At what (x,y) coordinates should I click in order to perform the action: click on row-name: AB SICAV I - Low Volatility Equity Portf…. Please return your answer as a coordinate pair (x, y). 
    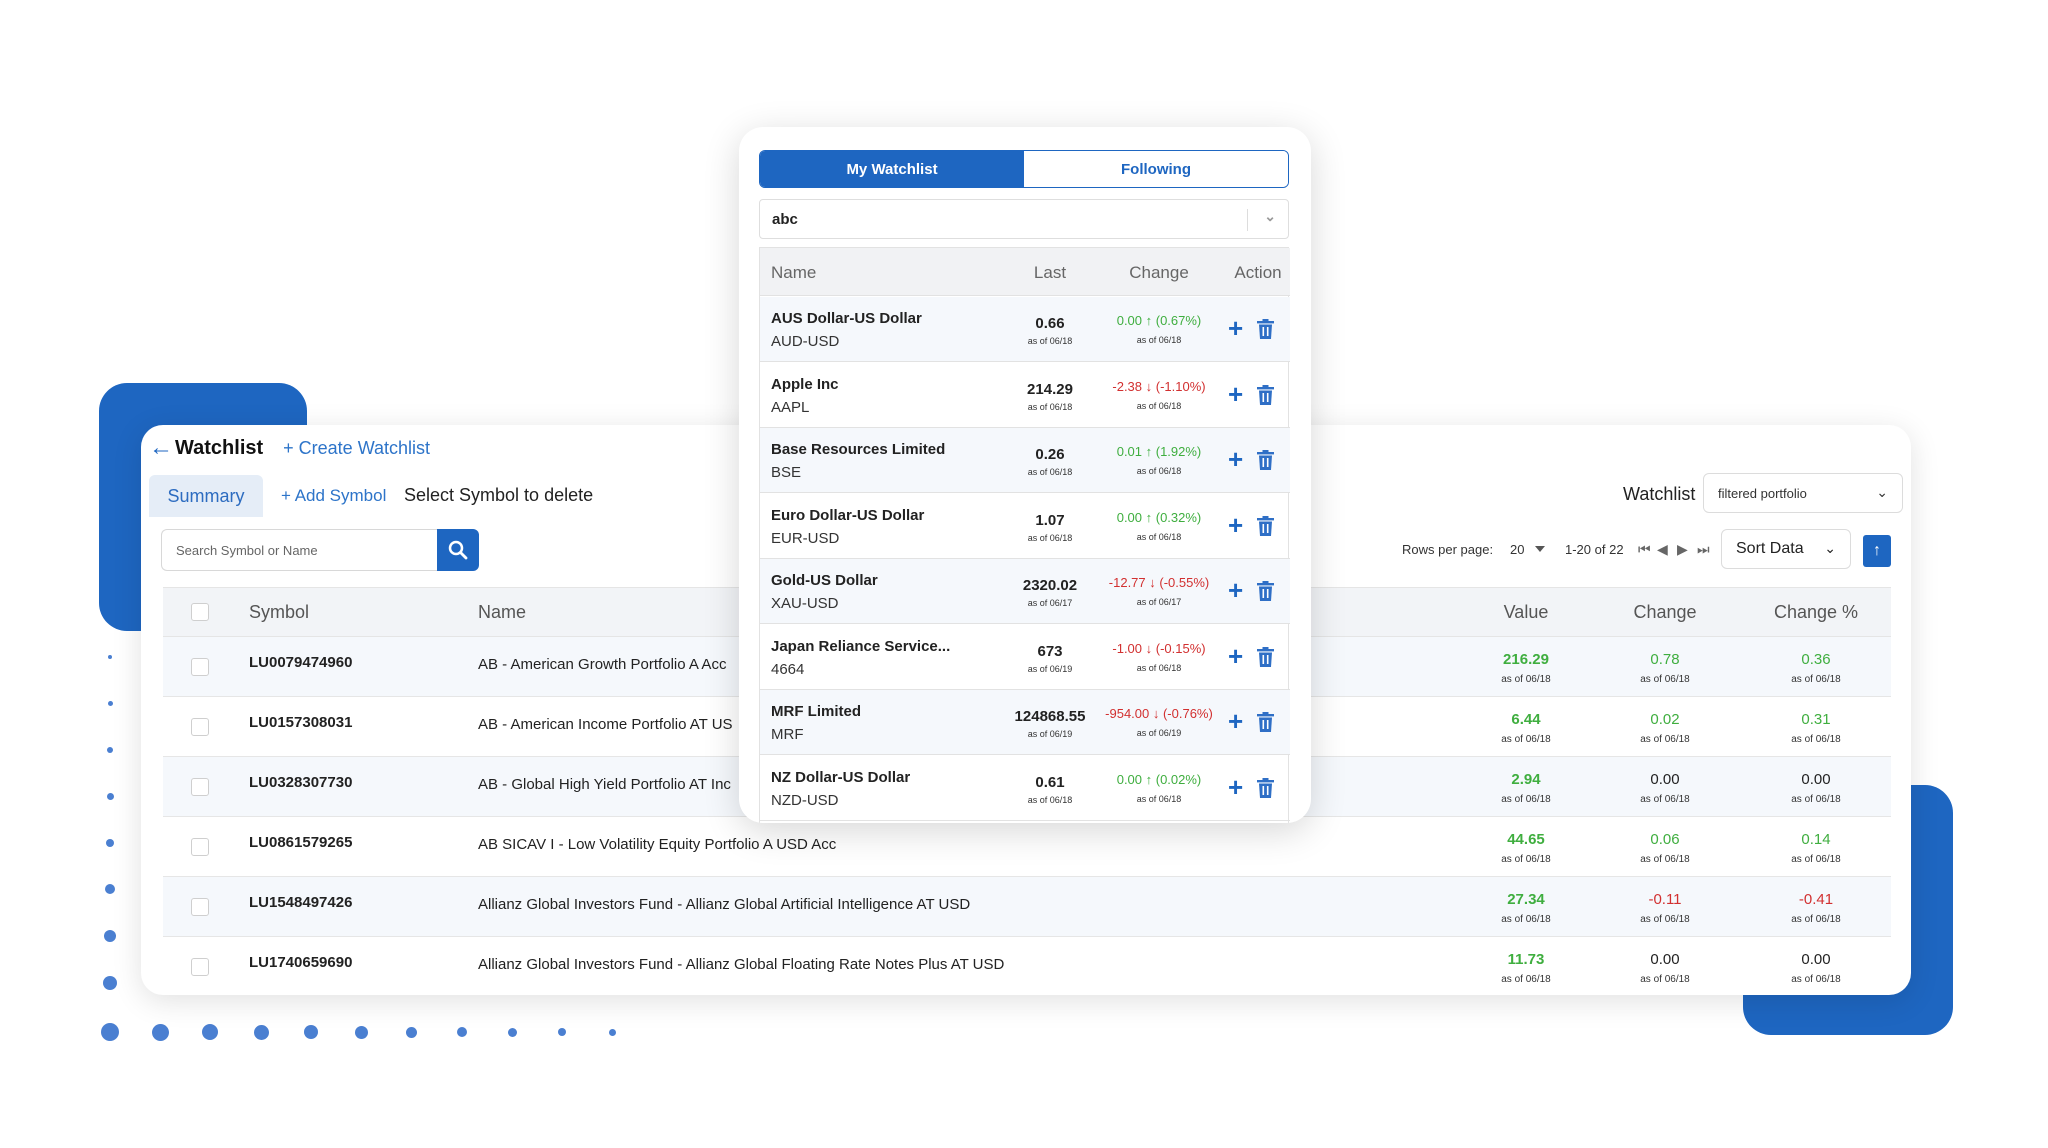
    Looking at the image, I should click on (657, 844).